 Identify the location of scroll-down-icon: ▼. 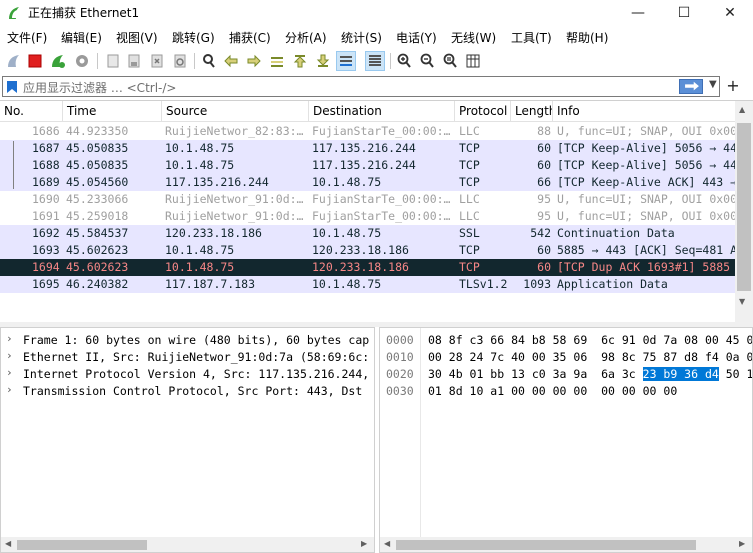
(742, 301).